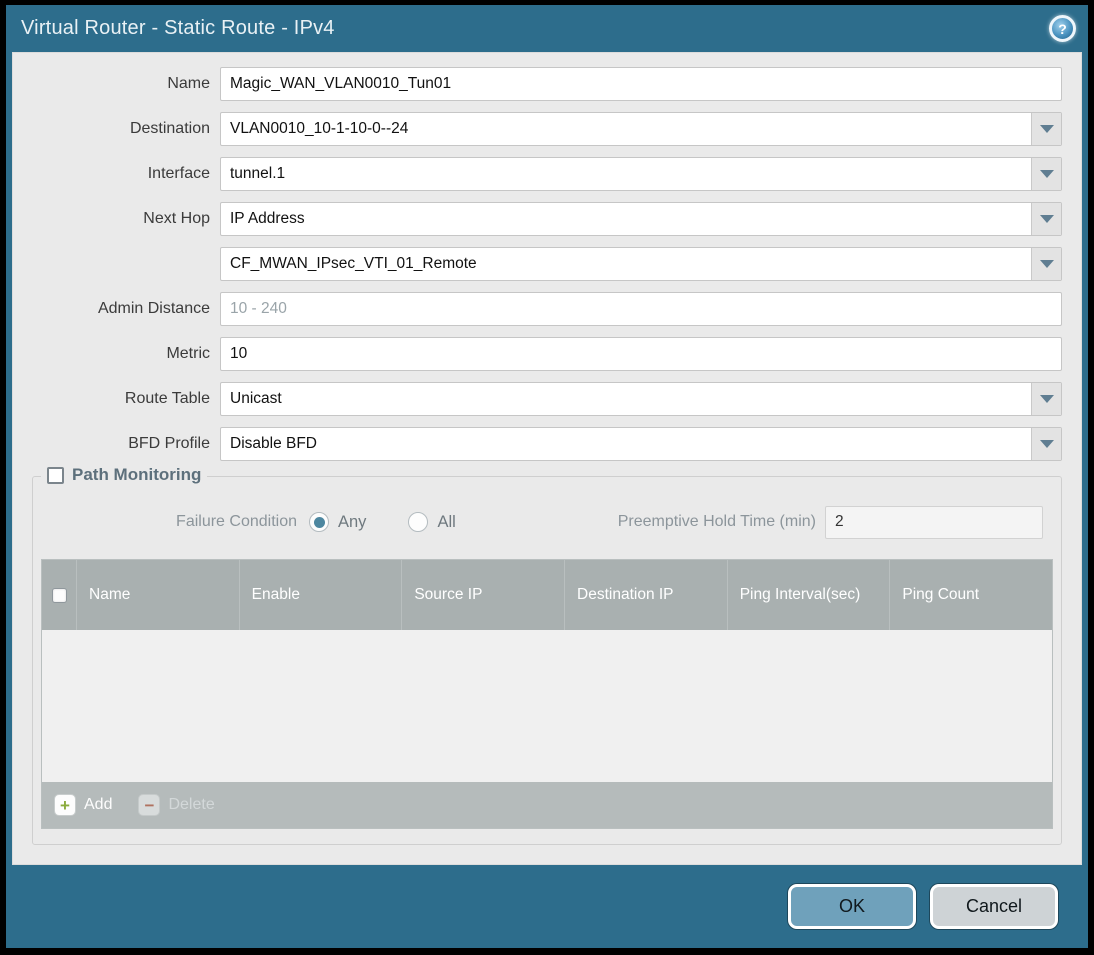  What do you see at coordinates (153, 308) in the screenshot?
I see `admin-distance-label: Admin Distance` at bounding box center [153, 308].